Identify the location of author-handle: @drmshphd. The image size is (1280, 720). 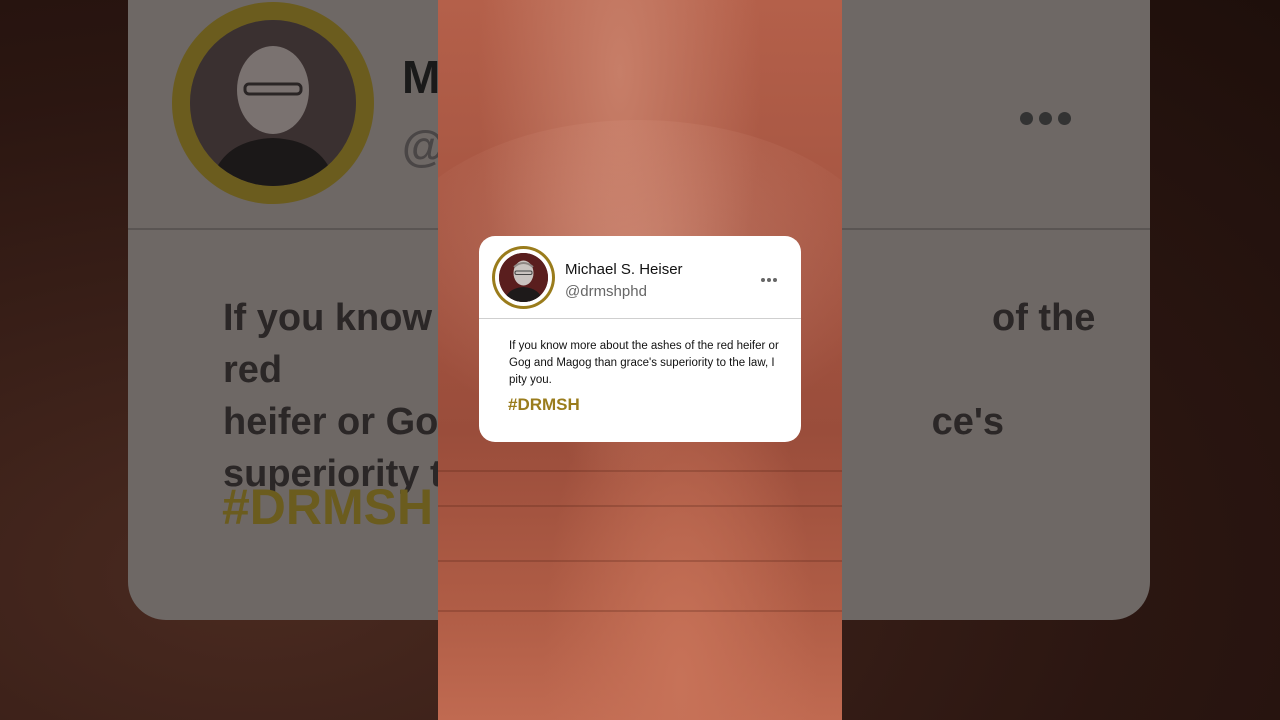
(606, 291).